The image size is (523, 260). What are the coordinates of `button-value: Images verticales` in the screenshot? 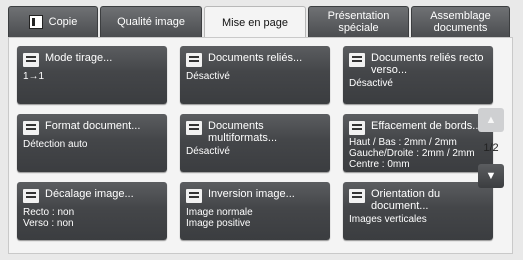 It's located at (388, 219).